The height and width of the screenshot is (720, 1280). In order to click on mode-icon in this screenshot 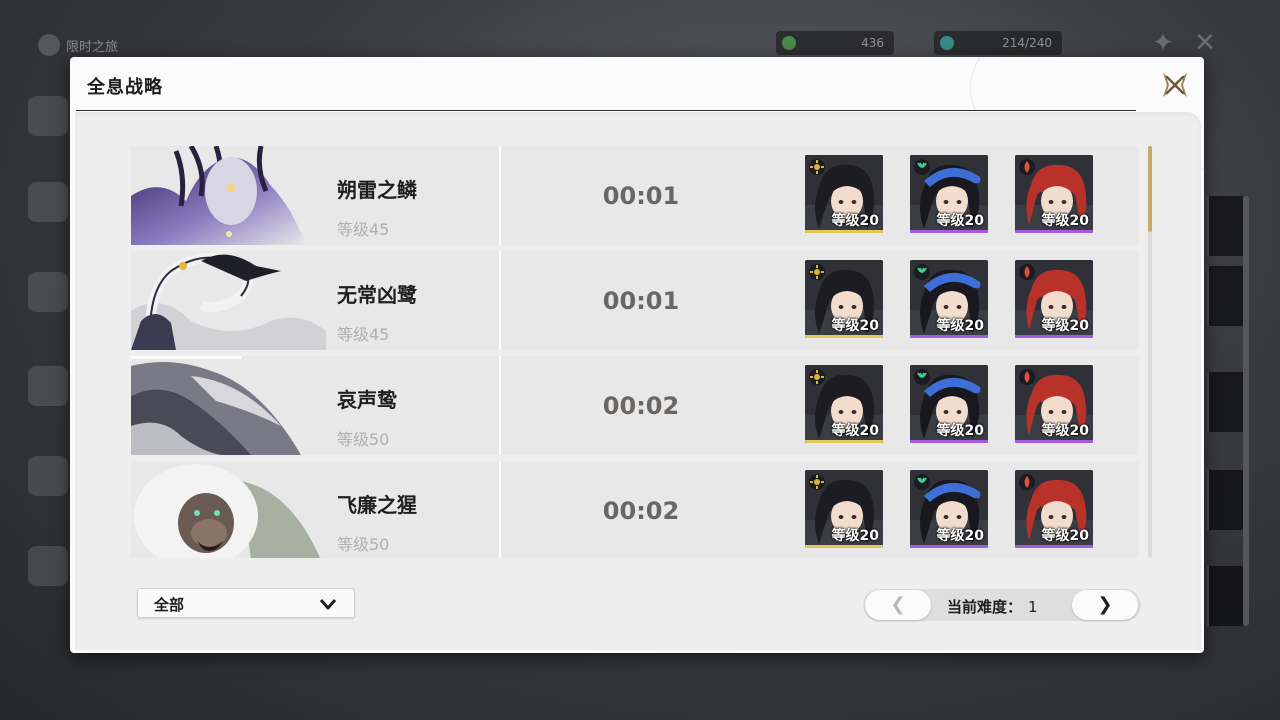, I will do `click(49, 45)`.